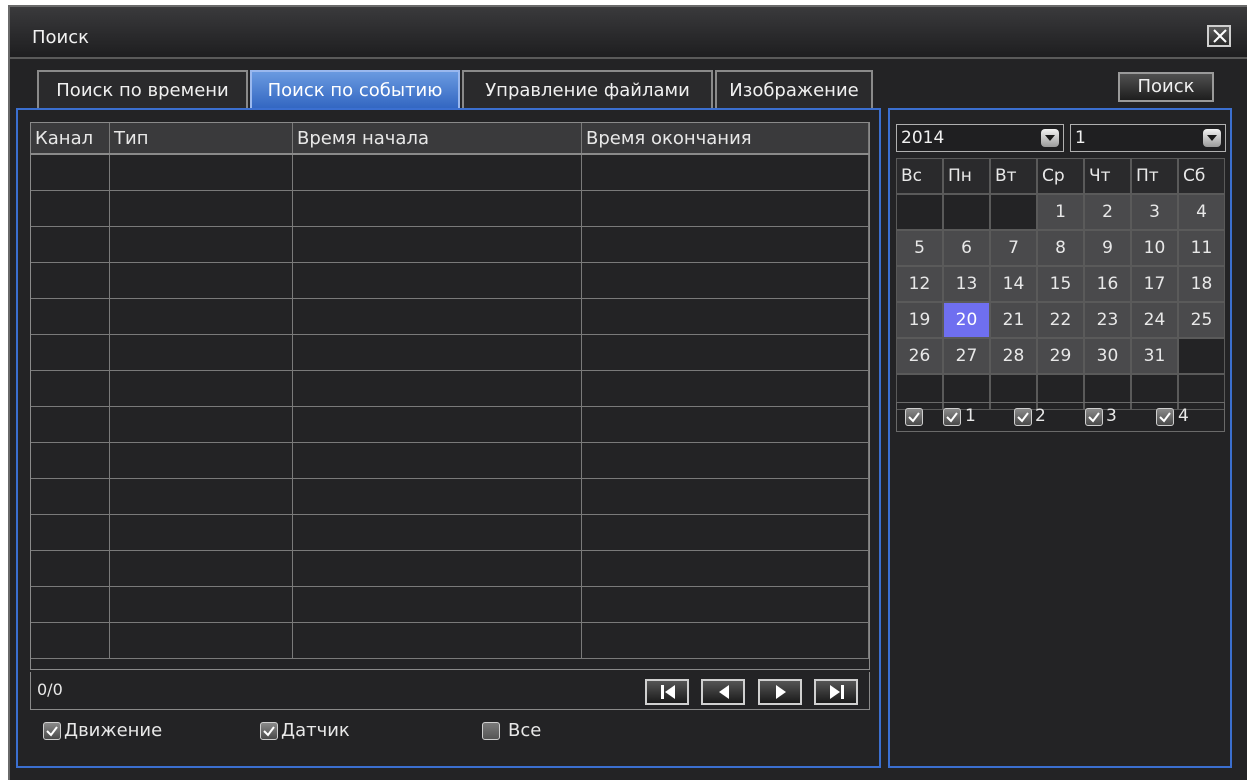 The image size is (1247, 780). I want to click on calendar-day: 18, so click(1201, 284).